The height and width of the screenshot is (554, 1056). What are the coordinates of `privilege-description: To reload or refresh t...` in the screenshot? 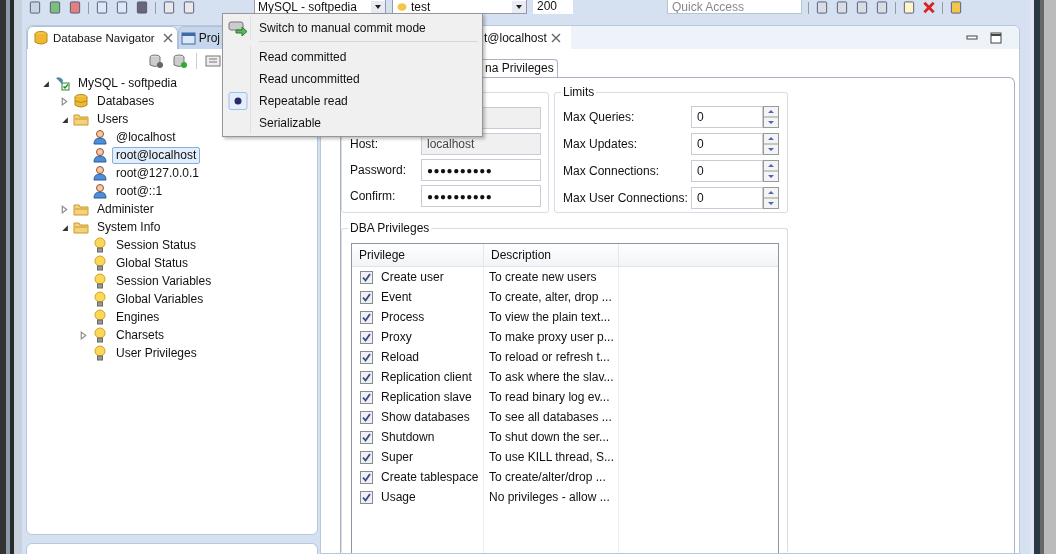 It's located at (551, 357).